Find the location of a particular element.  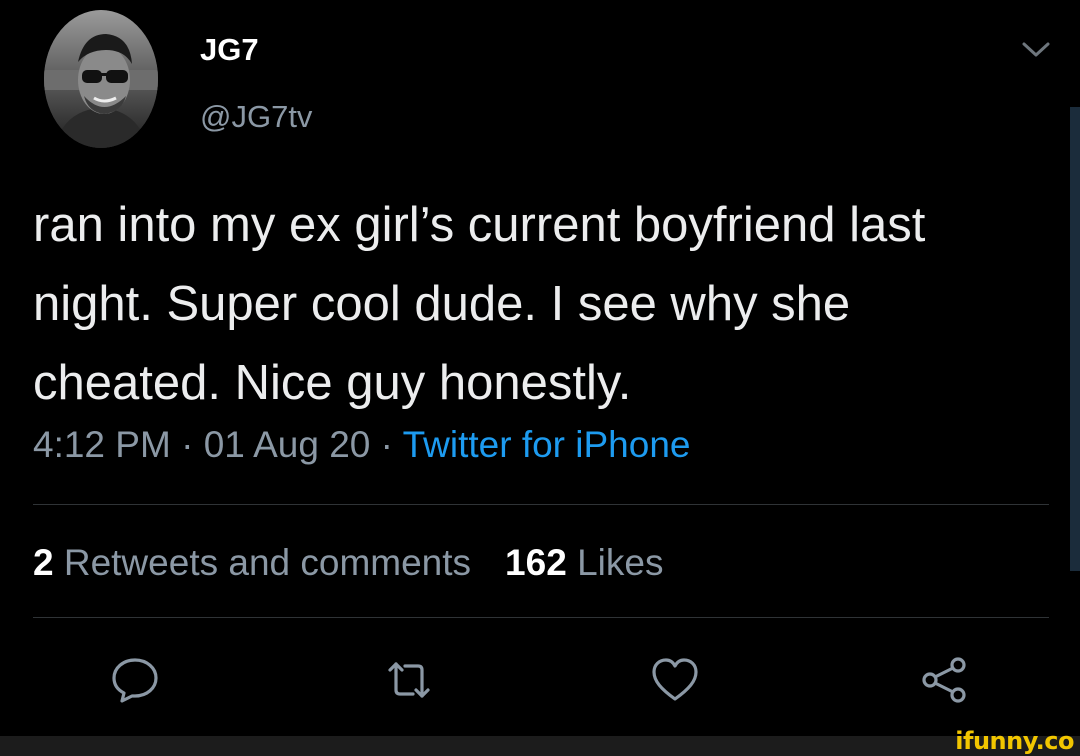

tweet-meta: 4:12 PM · 01 Aug 20 · Twitter for iPhone is located at coordinates (361, 445).